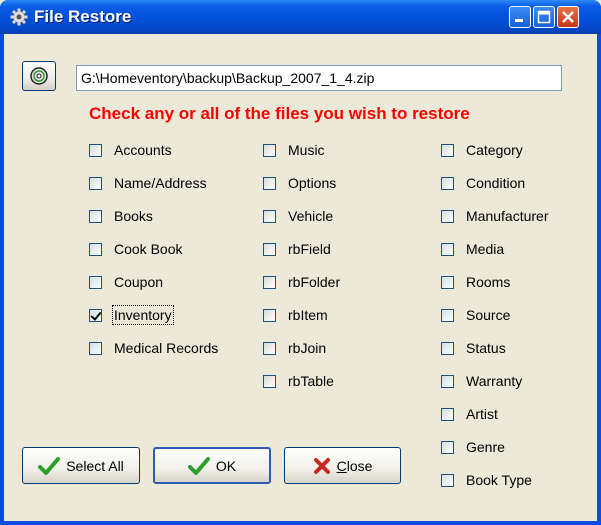 Image resolution: width=601 pixels, height=525 pixels. I want to click on maximize-icon, so click(544, 17).